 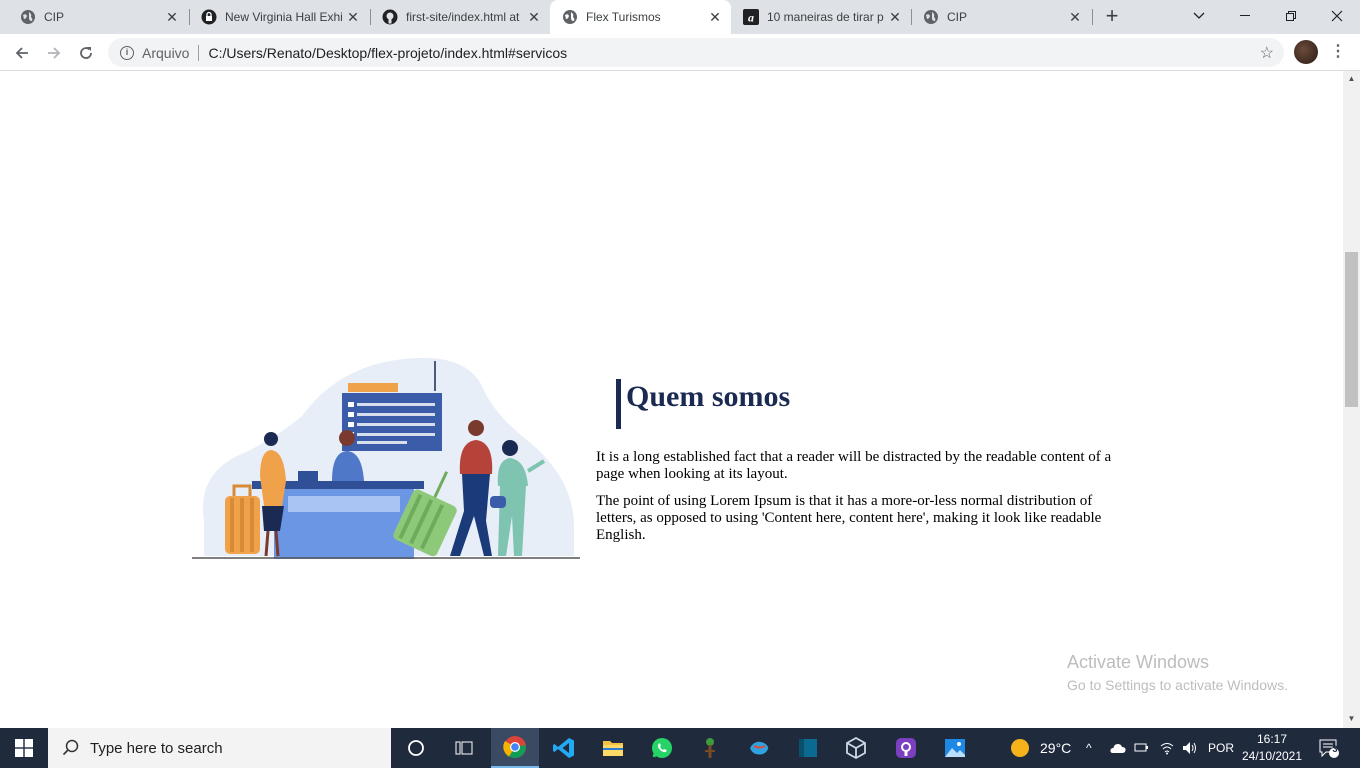 I want to click on language-indicator: POR, so click(x=1221, y=748).